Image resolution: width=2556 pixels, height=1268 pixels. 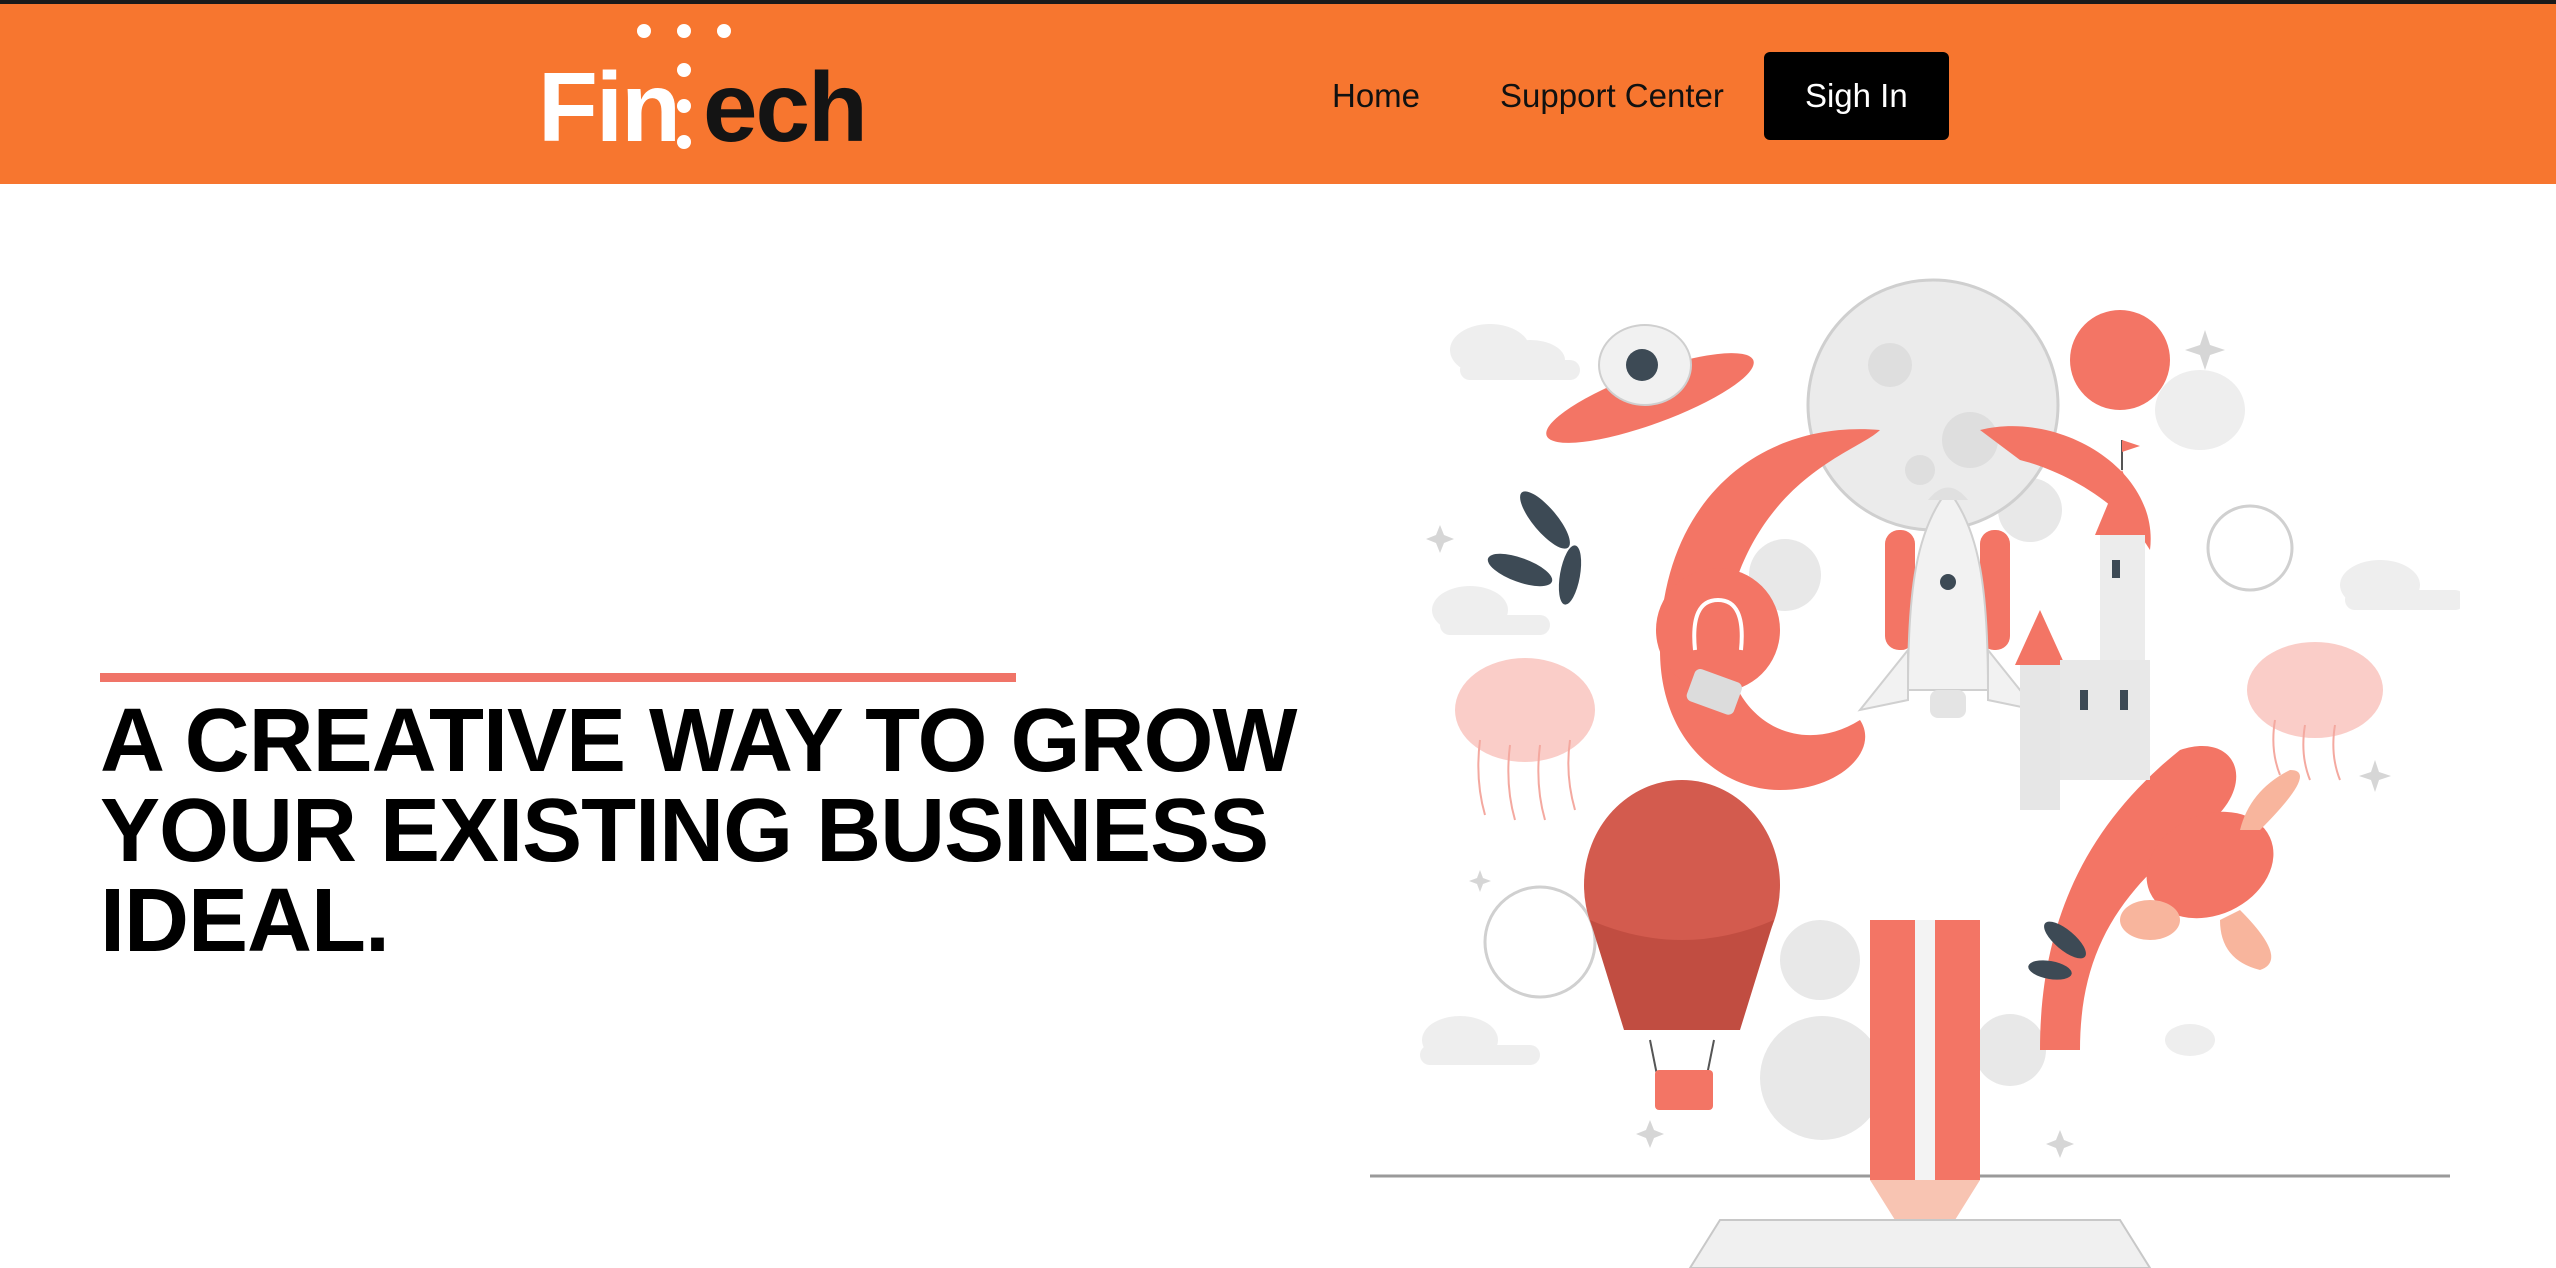 I want to click on sign-in-button: Sigh In, so click(x=1856, y=96).